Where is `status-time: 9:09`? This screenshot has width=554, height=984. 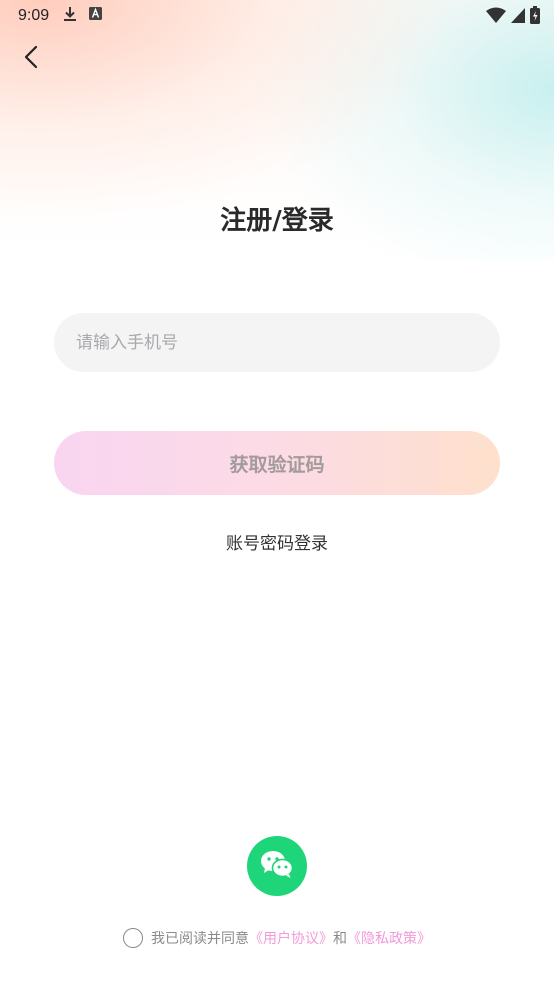
status-time: 9:09 is located at coordinates (34, 15).